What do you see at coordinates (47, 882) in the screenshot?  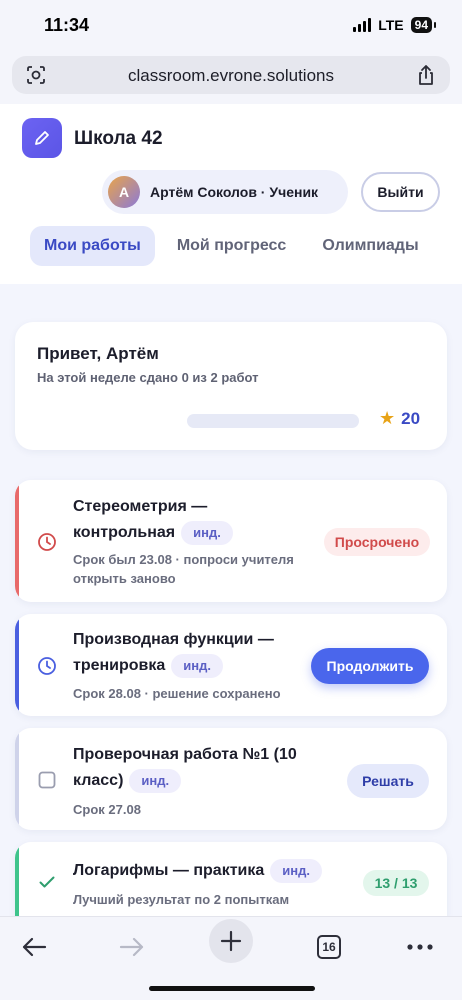 I see `checkmark-icon` at bounding box center [47, 882].